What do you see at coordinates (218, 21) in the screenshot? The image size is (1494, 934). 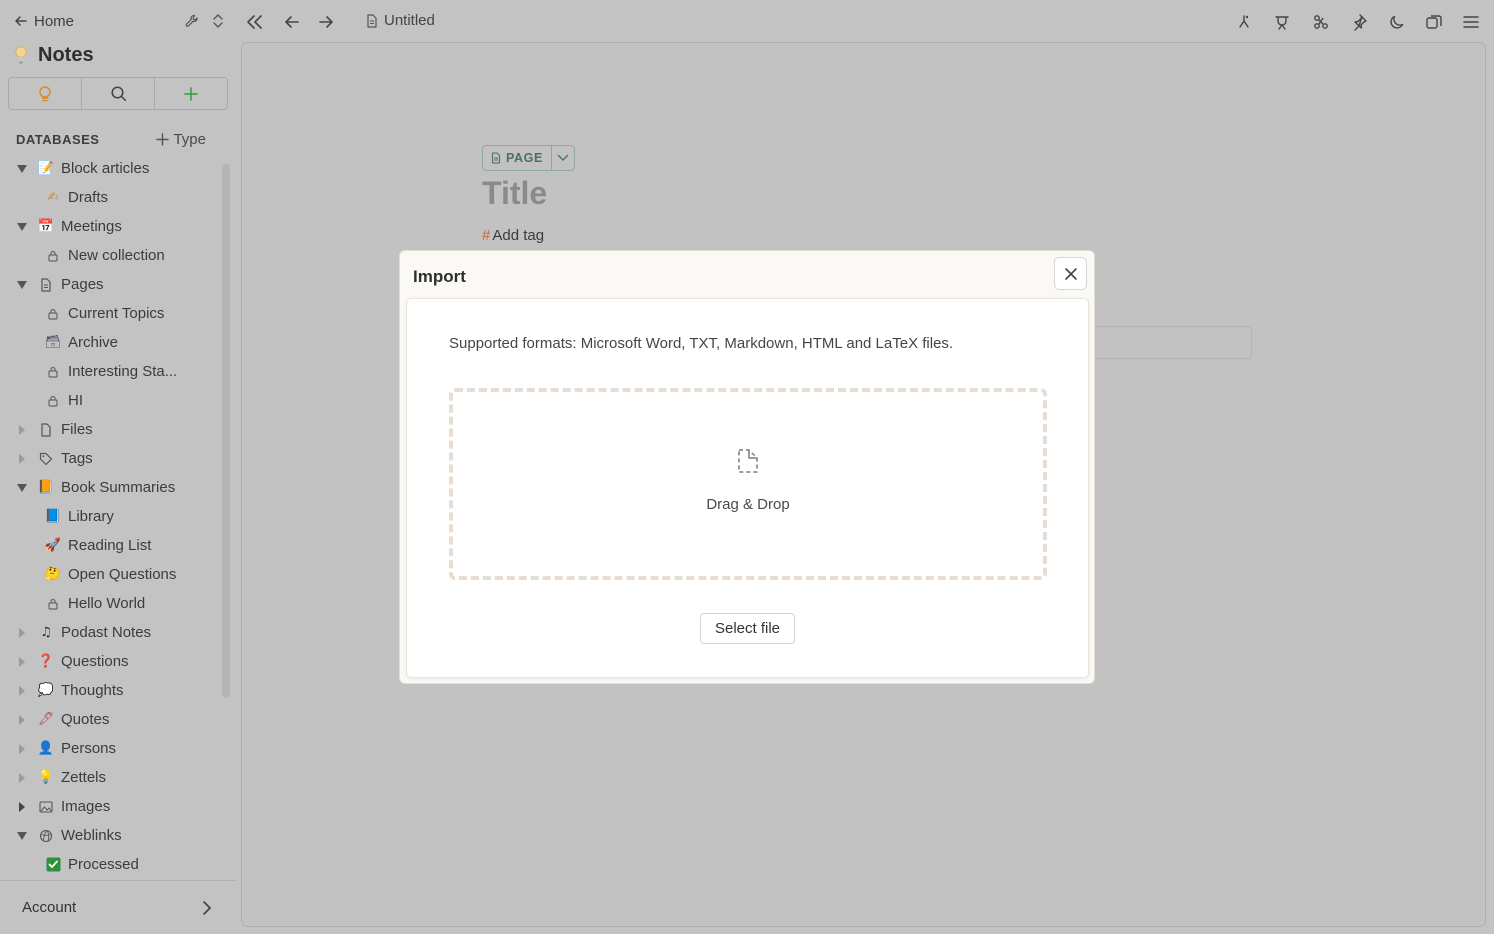 I see `expand-collapse-icon` at bounding box center [218, 21].